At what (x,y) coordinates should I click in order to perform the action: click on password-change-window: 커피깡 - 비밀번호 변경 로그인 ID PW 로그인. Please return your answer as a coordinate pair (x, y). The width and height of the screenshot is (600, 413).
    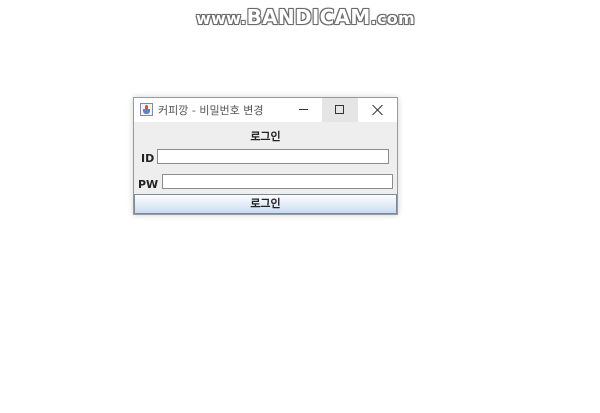
    Looking at the image, I should click on (265, 156).